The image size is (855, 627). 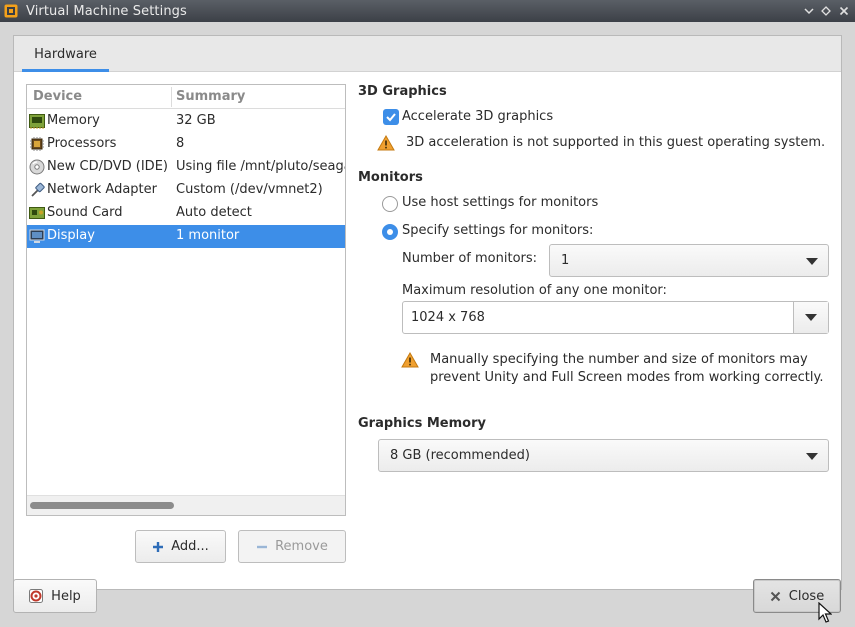 What do you see at coordinates (107, 166) in the screenshot?
I see `device-name: New CD/DVD (IDE)` at bounding box center [107, 166].